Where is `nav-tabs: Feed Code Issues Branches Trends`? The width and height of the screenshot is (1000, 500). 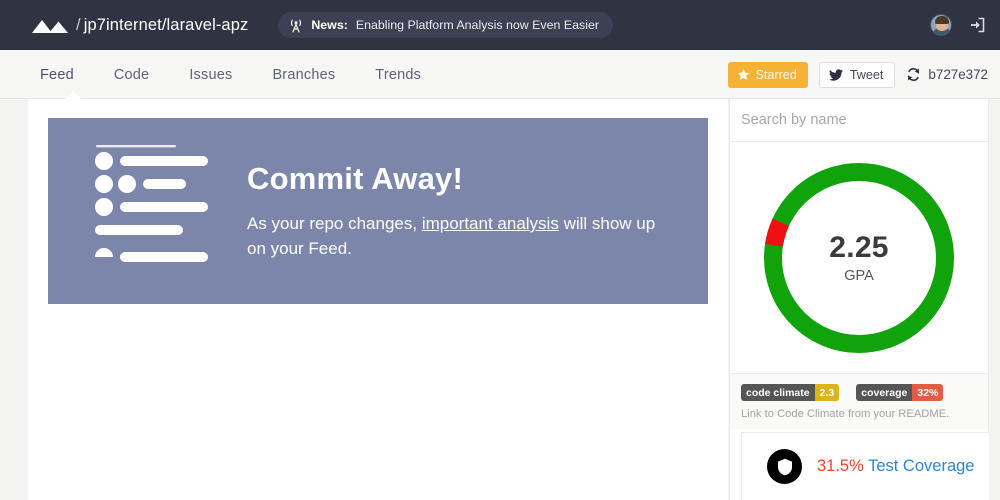
nav-tabs: Feed Code Issues Branches Trends is located at coordinates (230, 74).